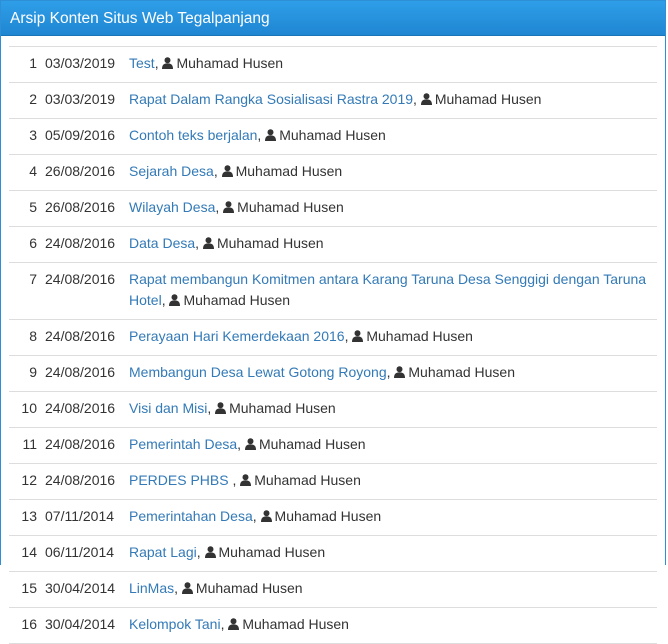 The width and height of the screenshot is (668, 644). I want to click on post-title-link: LinMas, so click(151, 588).